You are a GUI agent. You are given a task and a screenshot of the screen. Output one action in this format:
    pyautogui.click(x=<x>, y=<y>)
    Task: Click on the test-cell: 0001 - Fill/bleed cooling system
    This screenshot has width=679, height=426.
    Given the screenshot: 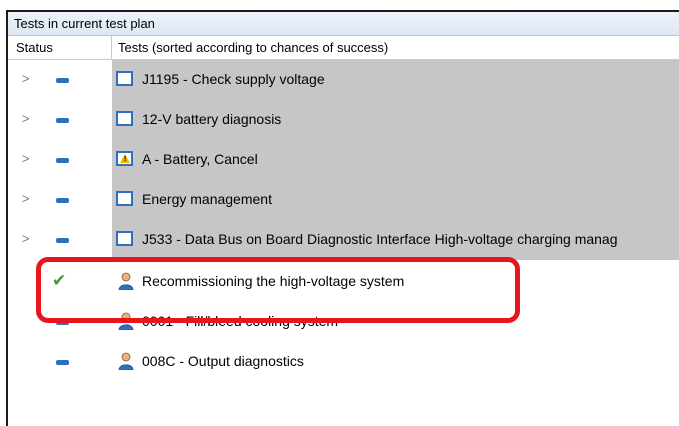 What is the action you would take?
    pyautogui.click(x=395, y=322)
    